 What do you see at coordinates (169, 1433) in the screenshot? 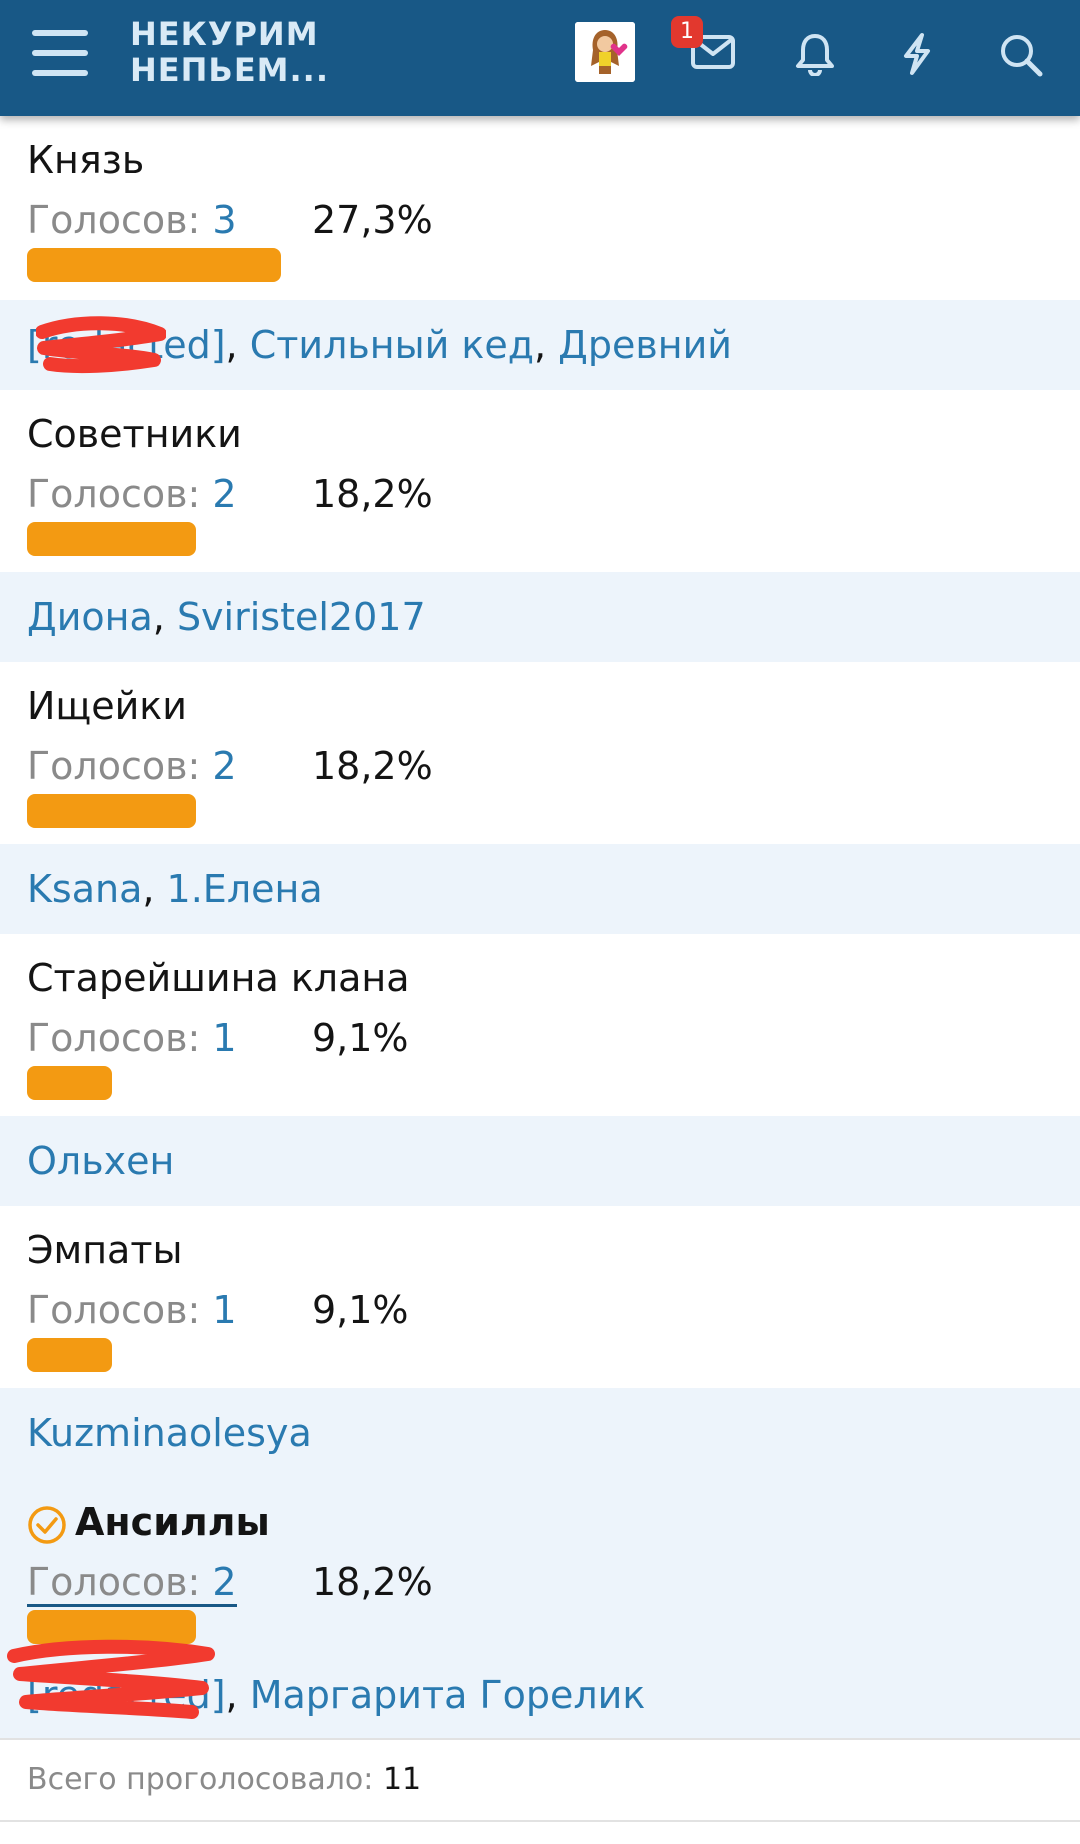
I see `voter-link: Kuzminaolesya` at bounding box center [169, 1433].